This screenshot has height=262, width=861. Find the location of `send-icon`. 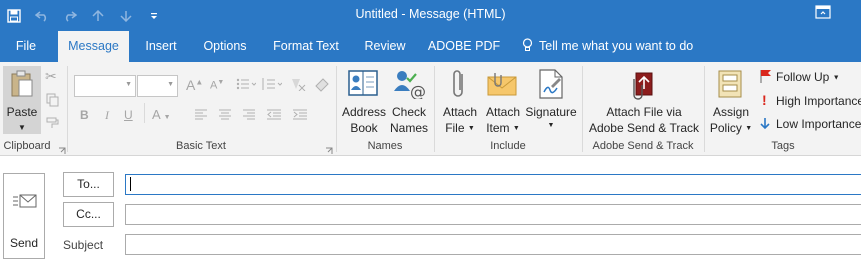

send-icon is located at coordinates (25, 201).